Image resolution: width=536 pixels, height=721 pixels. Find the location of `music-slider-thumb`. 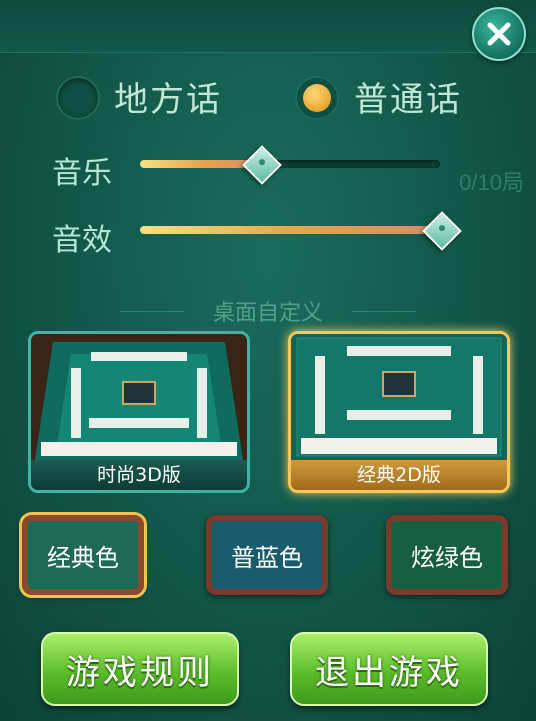

music-slider-thumb is located at coordinates (262, 165).